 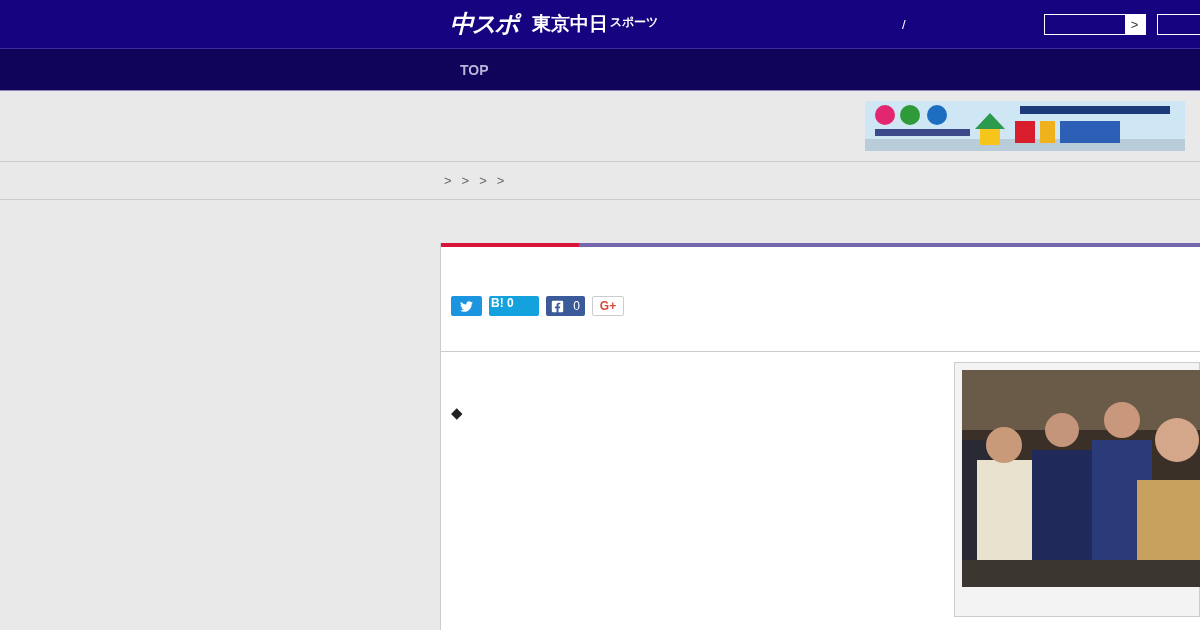 What do you see at coordinates (474, 69) in the screenshot?
I see `nav-tab: TOP` at bounding box center [474, 69].